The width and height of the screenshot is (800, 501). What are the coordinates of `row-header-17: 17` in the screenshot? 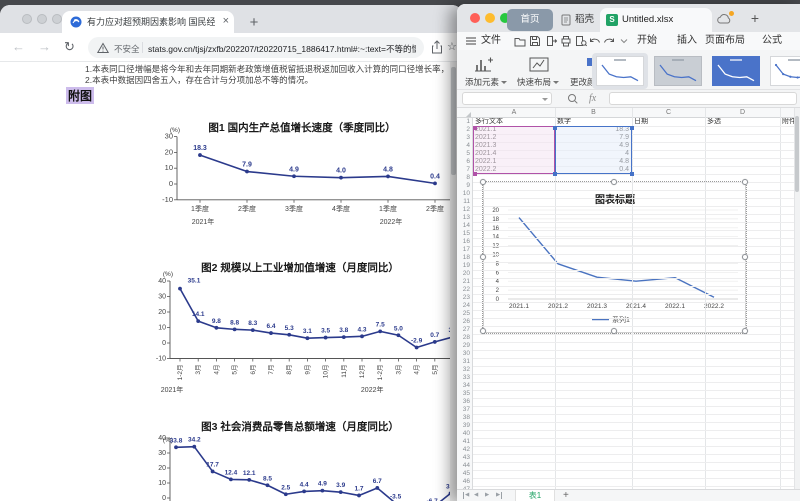 It's located at (463, 250).